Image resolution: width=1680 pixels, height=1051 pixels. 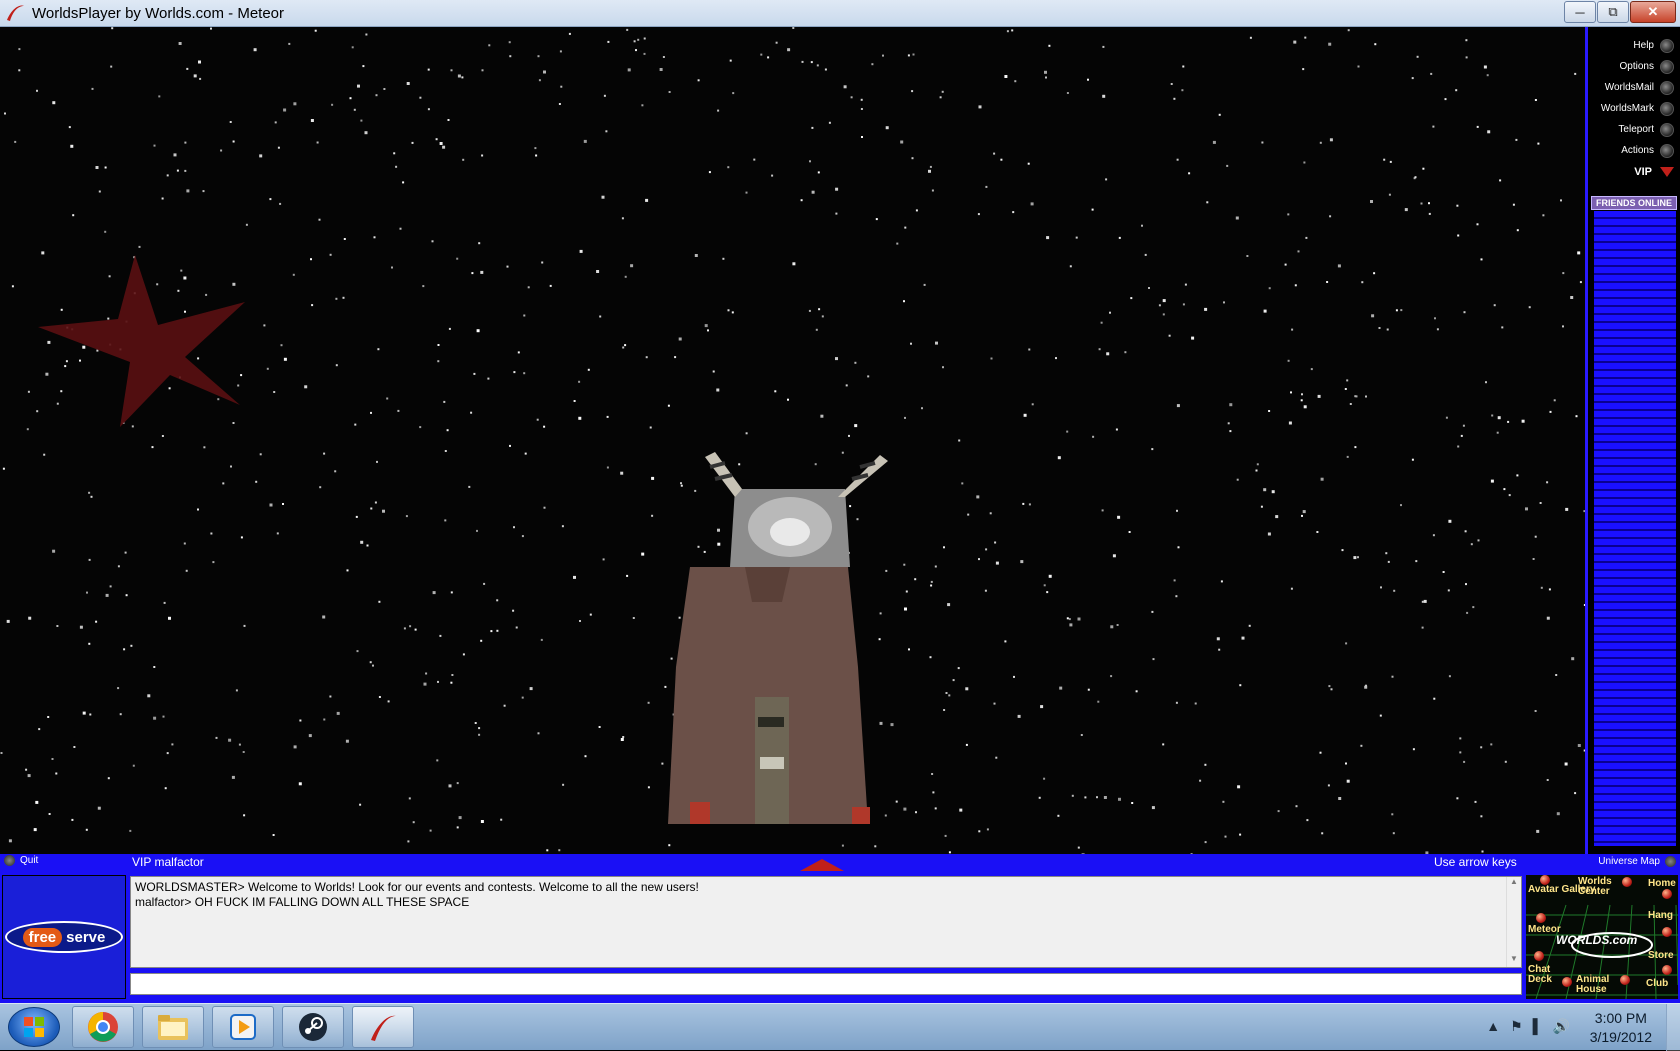 I want to click on universe-map-knob-icon, so click(x=1670, y=861).